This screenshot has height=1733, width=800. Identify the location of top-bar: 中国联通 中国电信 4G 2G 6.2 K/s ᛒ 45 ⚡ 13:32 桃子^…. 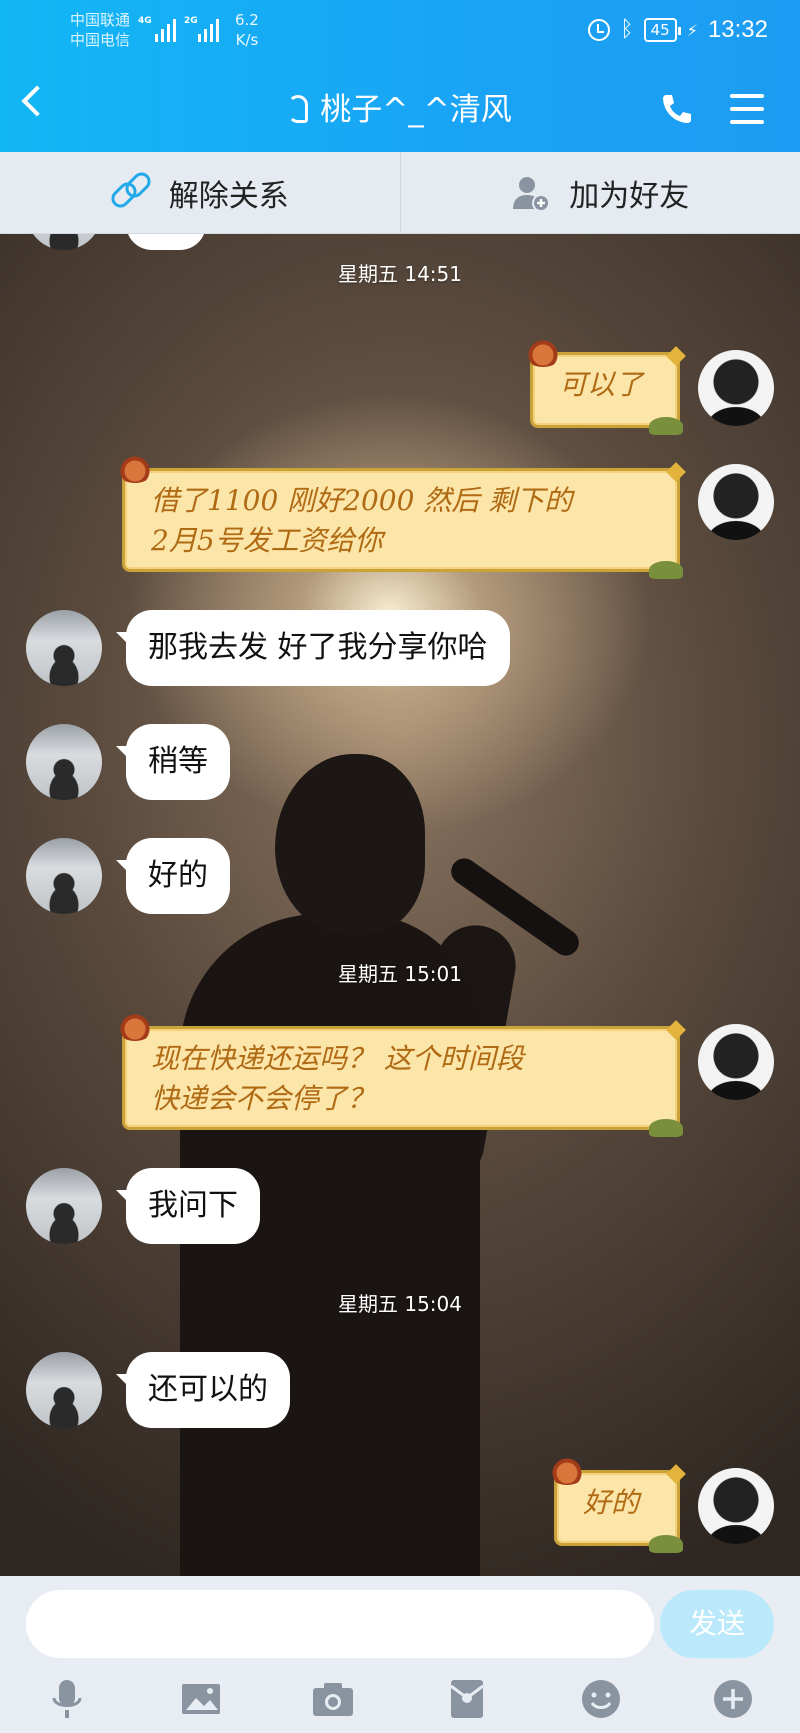
(400, 76).